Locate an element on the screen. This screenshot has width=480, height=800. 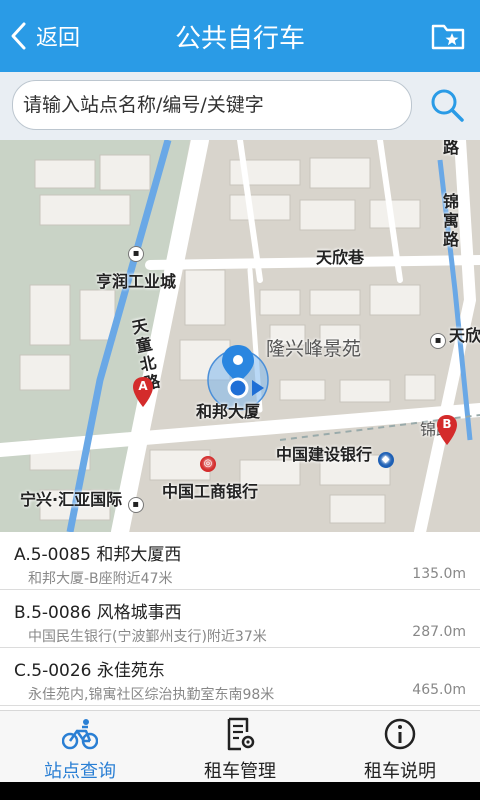
favorites-folder-icon is located at coordinates (448, 36).